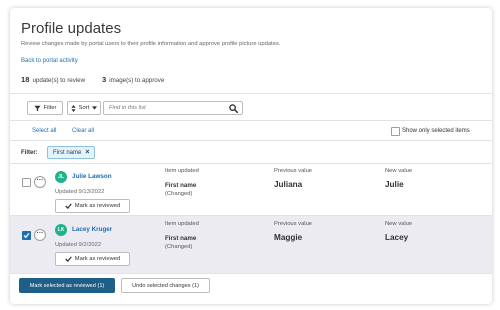  I want to click on back-to-portal-activity-link: Back to portal activity, so click(49, 61).